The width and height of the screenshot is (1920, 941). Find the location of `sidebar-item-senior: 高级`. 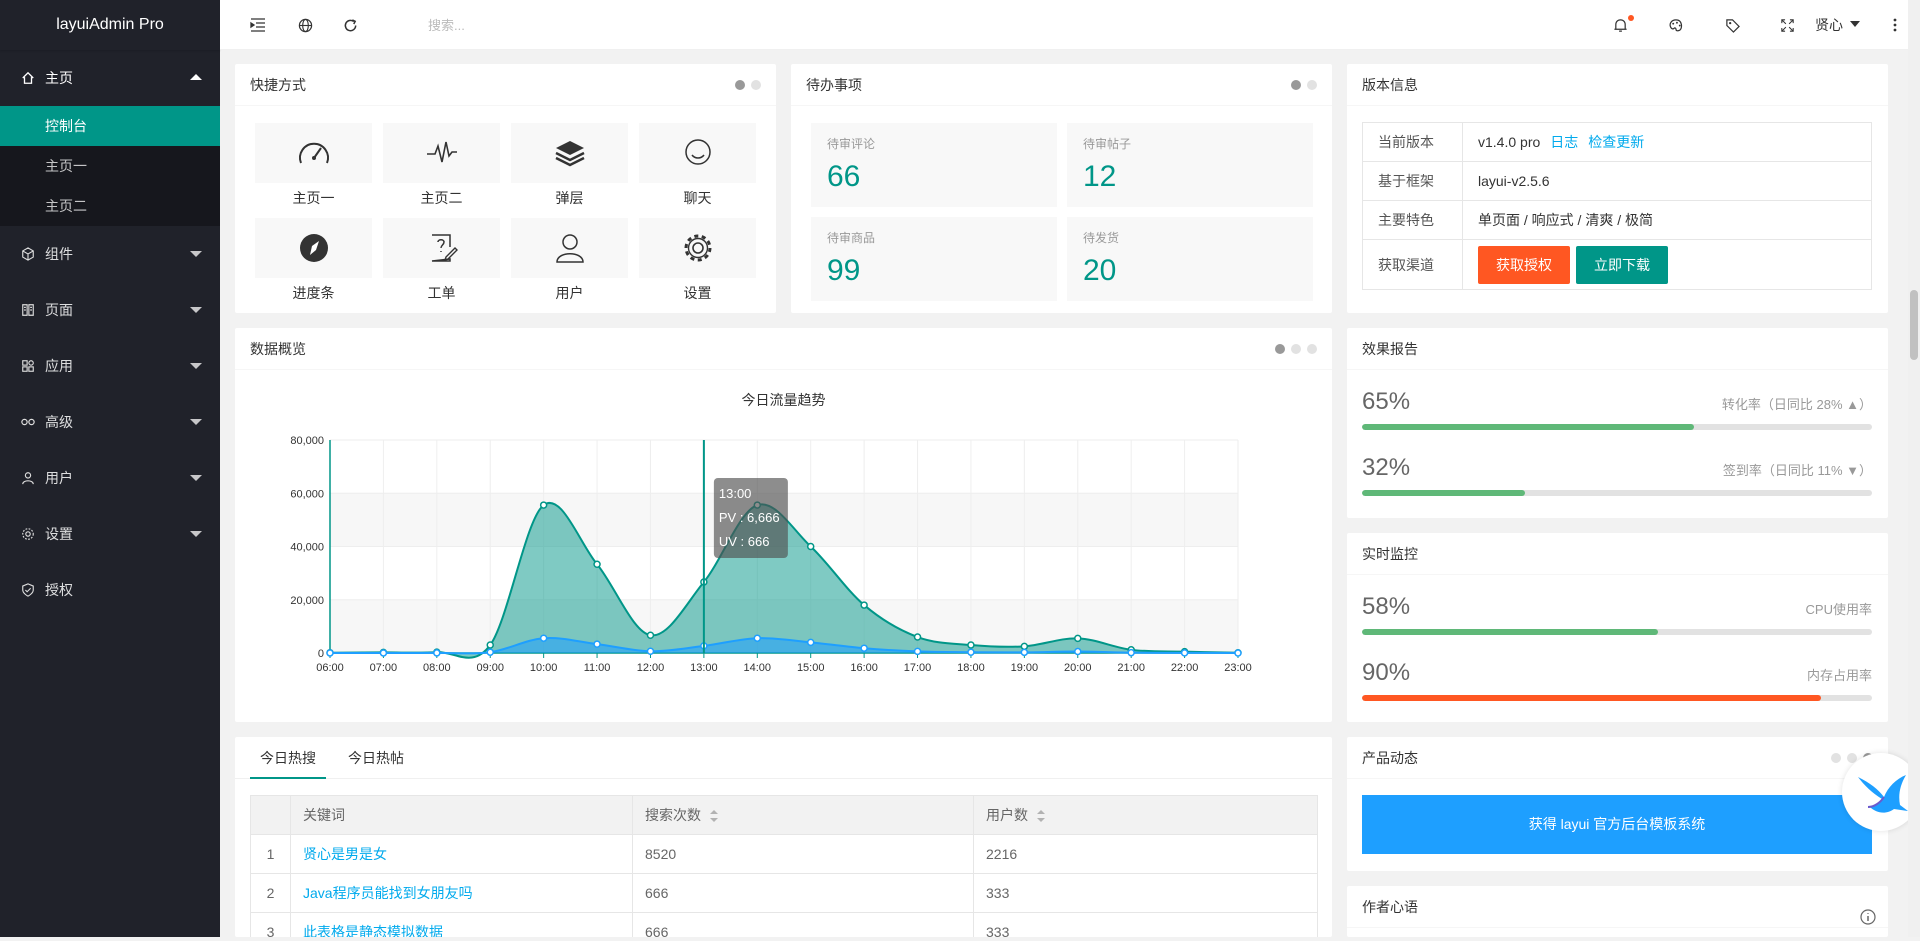

sidebar-item-senior: 高级 is located at coordinates (110, 422).